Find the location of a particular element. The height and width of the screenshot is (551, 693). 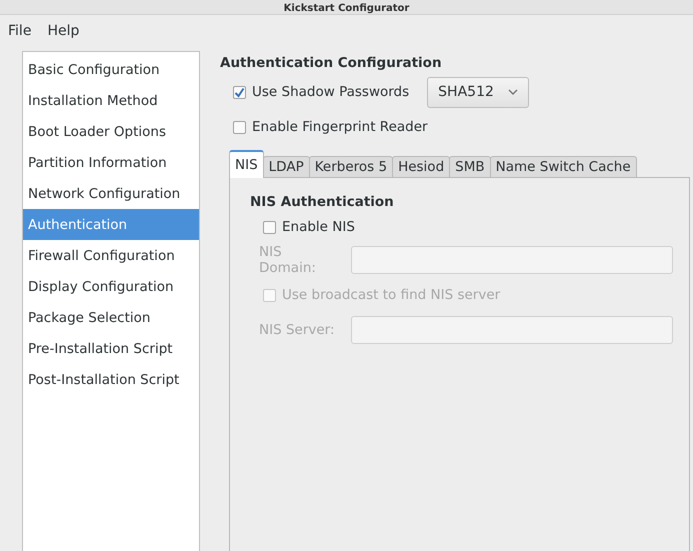

sidebar-item: Partition Information is located at coordinates (111, 162).